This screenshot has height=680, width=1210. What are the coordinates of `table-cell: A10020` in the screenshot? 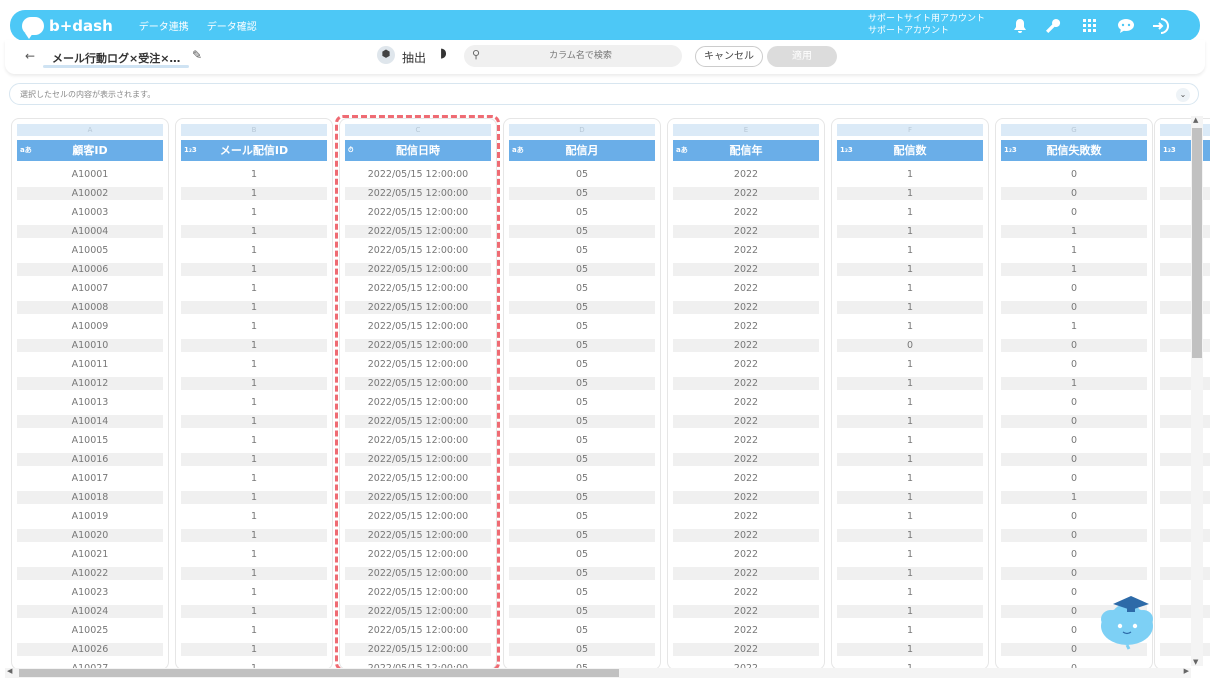 It's located at (90, 535).